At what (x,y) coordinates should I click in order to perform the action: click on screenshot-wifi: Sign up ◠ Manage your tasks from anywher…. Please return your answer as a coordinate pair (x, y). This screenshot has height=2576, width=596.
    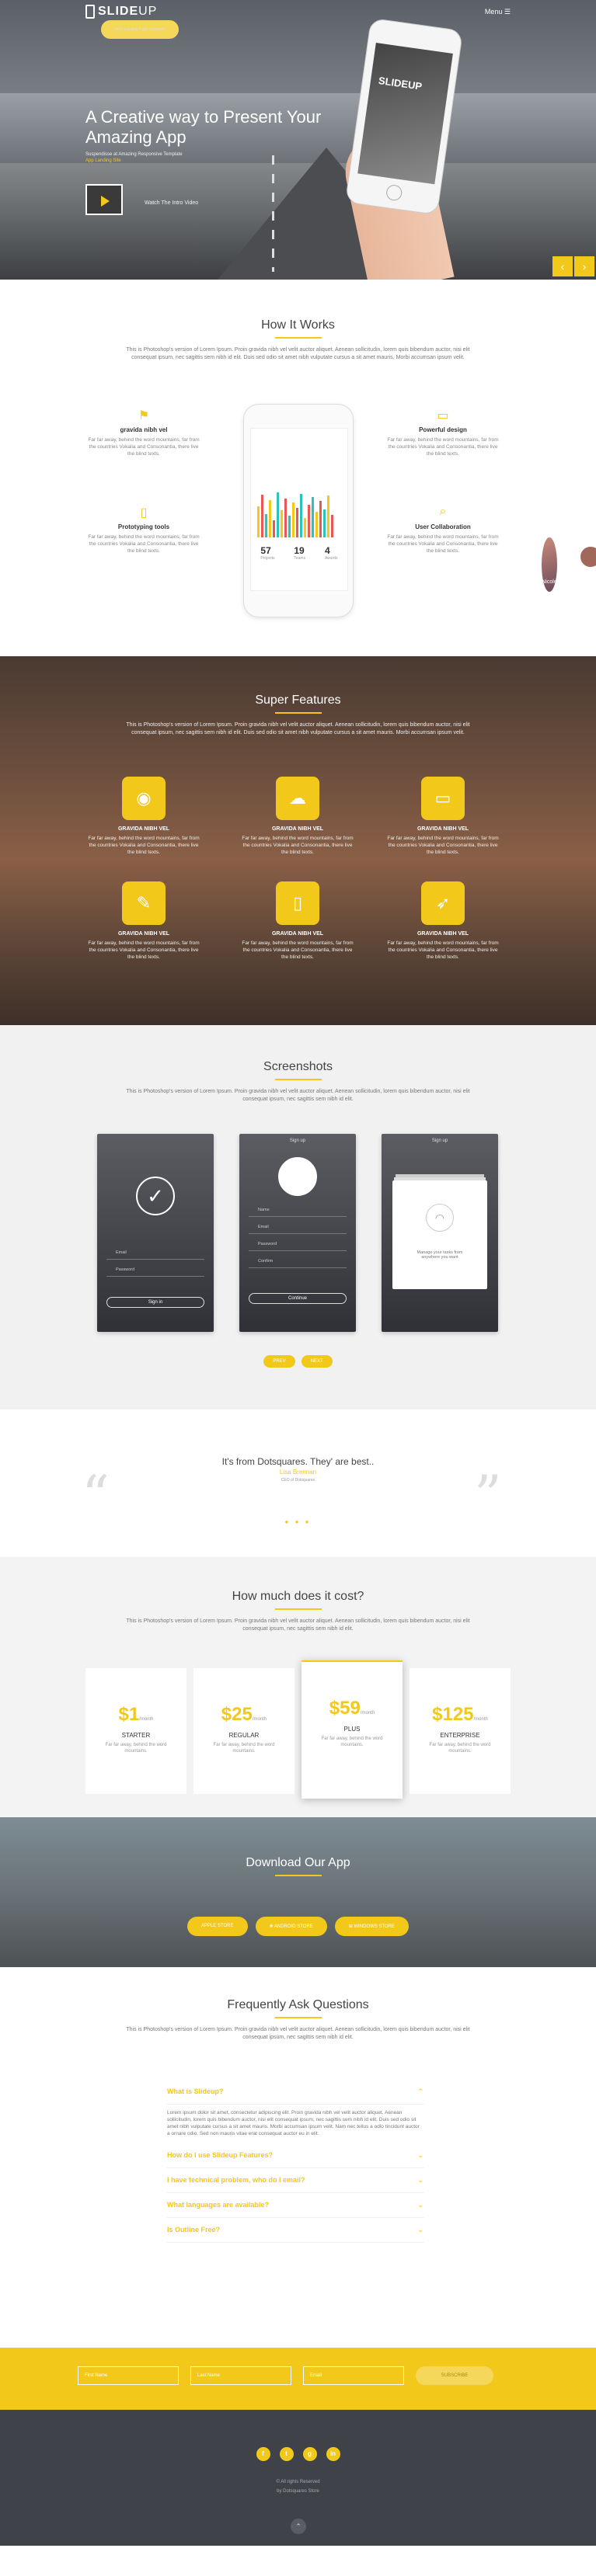
    Looking at the image, I should click on (440, 1233).